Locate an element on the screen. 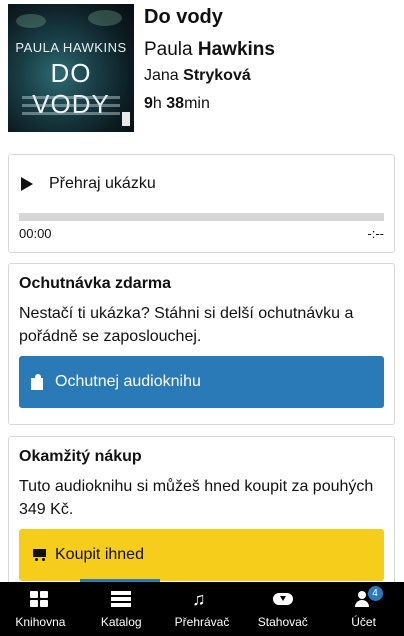 The width and height of the screenshot is (404, 636). duration-hours: 9 is located at coordinates (148, 103).